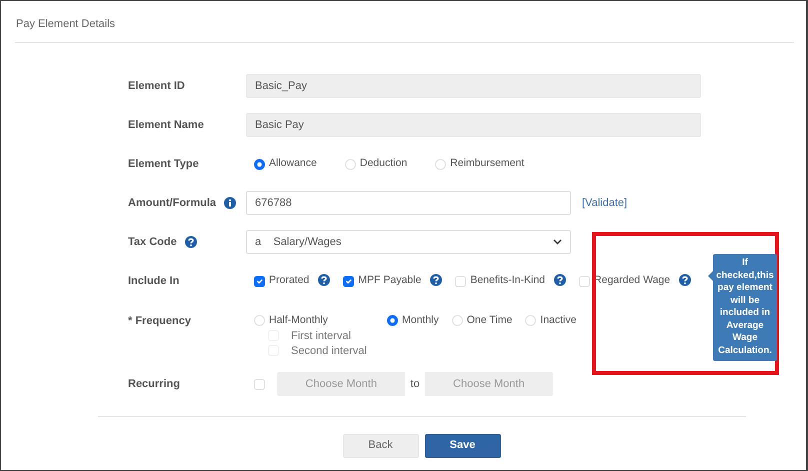 The width and height of the screenshot is (808, 471). Describe the element at coordinates (154, 384) in the screenshot. I see `field-label: Recurring` at that location.